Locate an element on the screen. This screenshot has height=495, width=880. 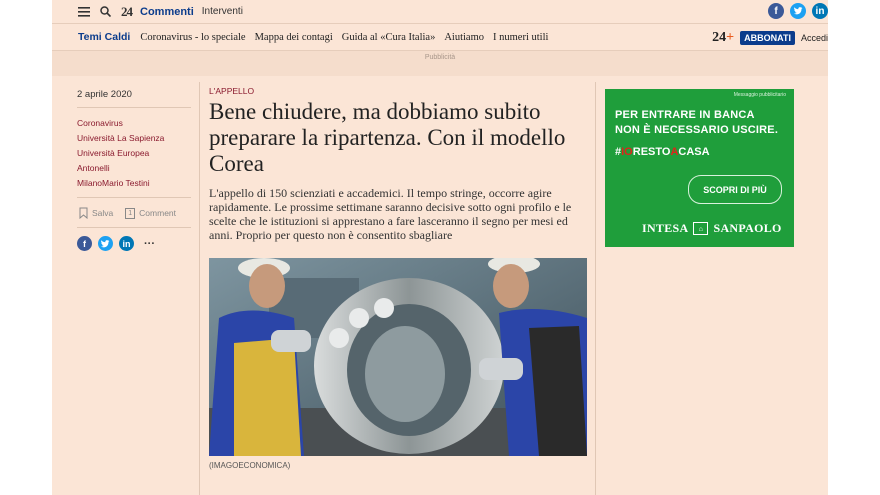
bank-logo: INTESA ⌂ SANPAOLO is located at coordinates (712, 228).